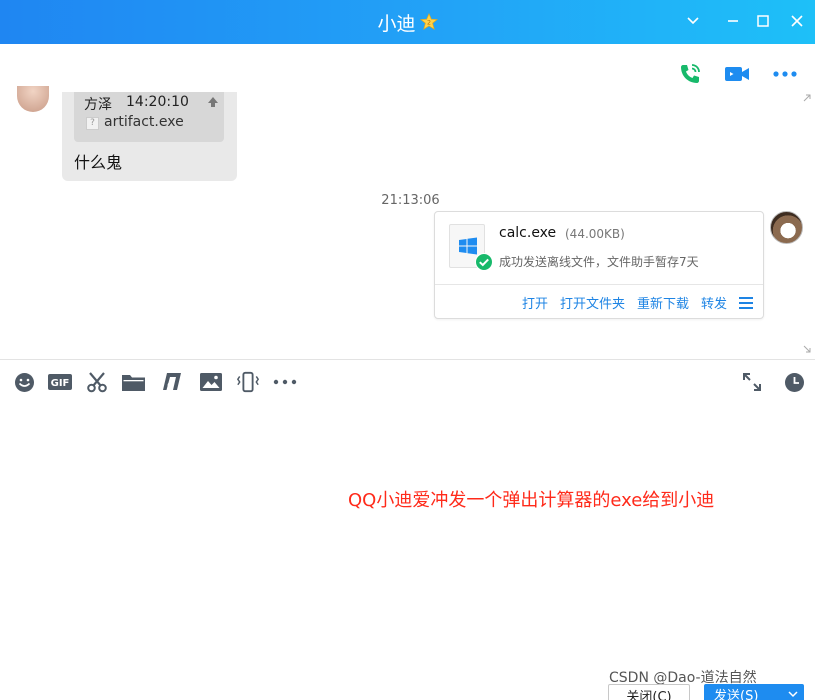 This screenshot has height=700, width=815. Describe the element at coordinates (531, 500) in the screenshot. I see `compose-text: QQ小迪爱冲发一个弹出计算器的exe给到小迪` at that location.